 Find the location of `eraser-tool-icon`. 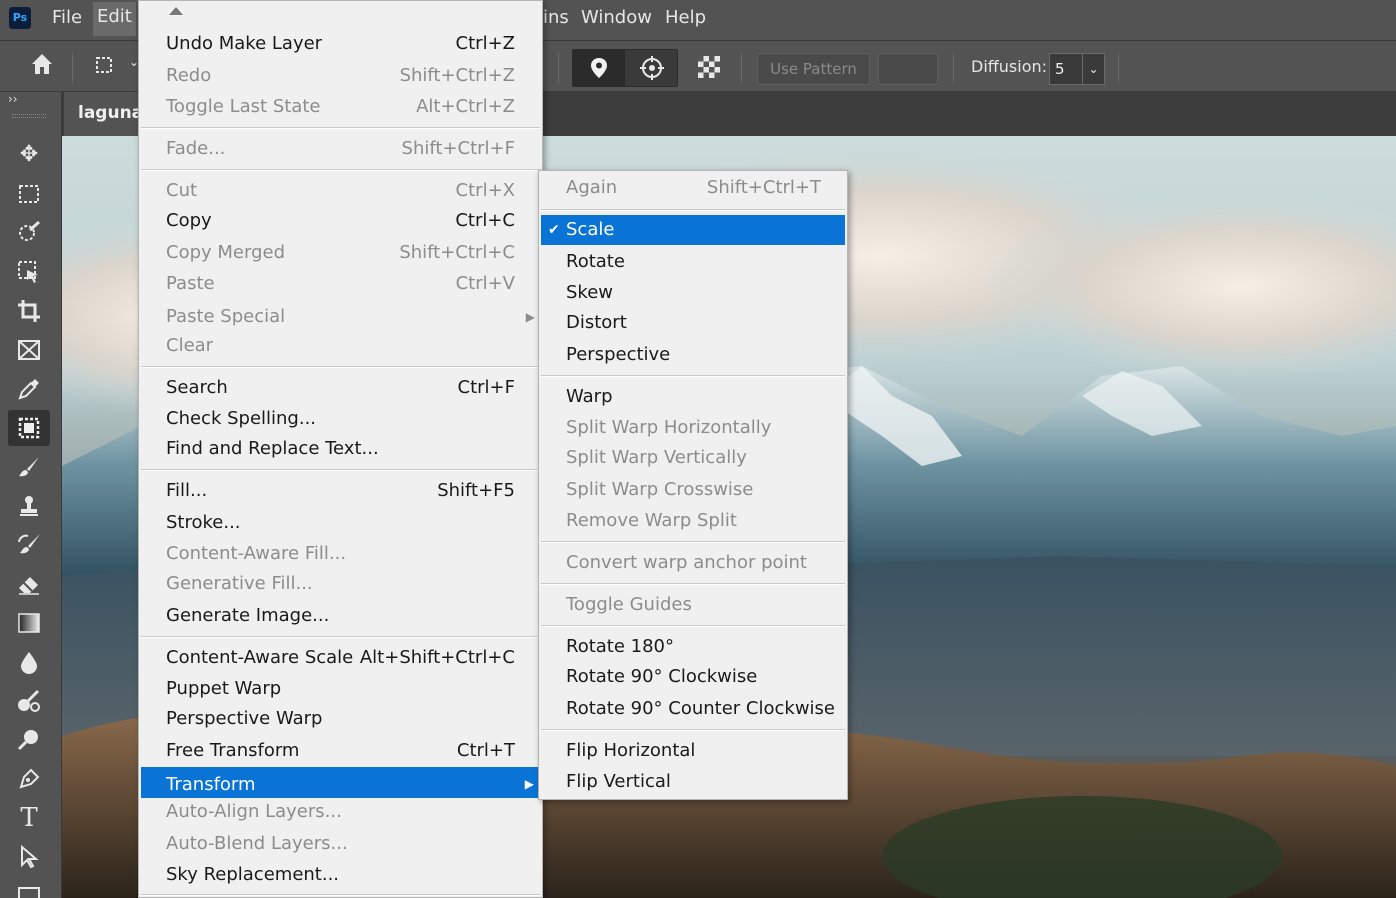

eraser-tool-icon is located at coordinates (29, 584).